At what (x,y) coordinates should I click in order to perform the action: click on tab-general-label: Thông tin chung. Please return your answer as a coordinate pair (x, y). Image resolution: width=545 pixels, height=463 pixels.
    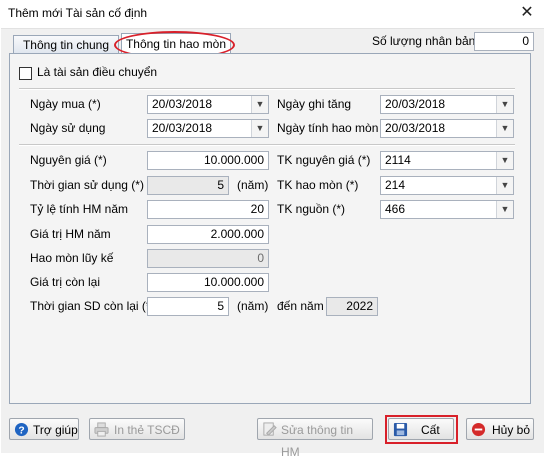
    Looking at the image, I should click on (66, 45).